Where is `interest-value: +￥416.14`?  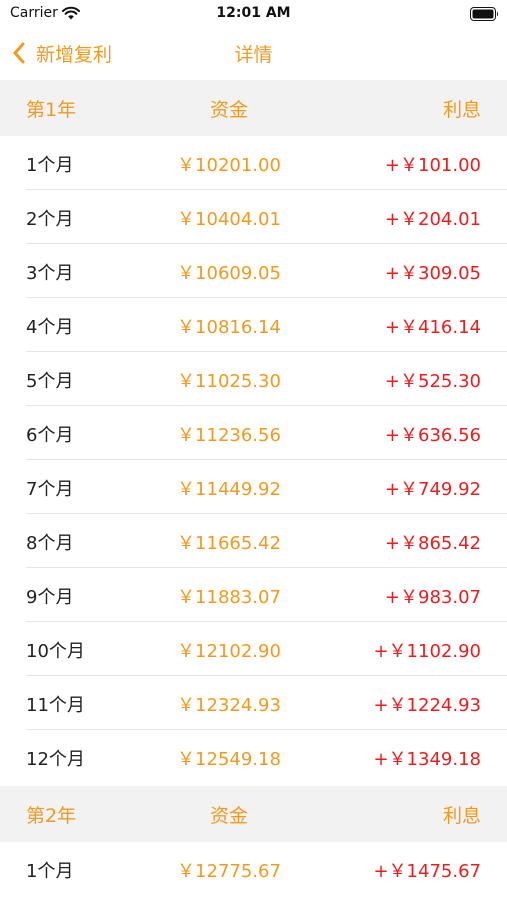
interest-value: +￥416.14 is located at coordinates (432, 327).